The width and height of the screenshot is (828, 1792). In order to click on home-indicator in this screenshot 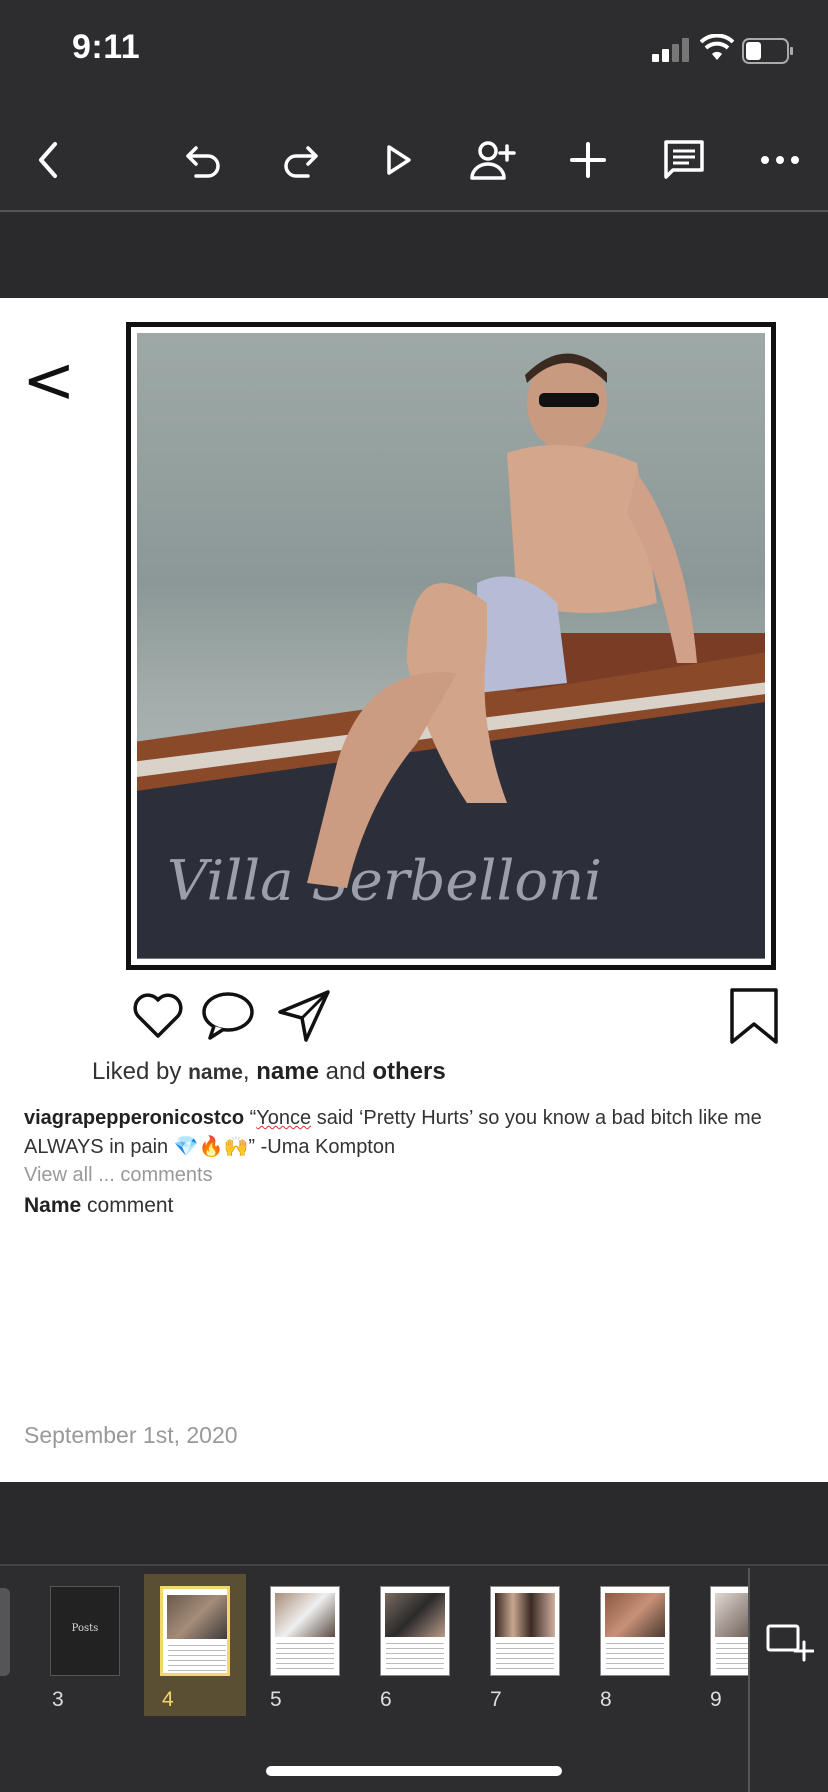, I will do `click(414, 1771)`.